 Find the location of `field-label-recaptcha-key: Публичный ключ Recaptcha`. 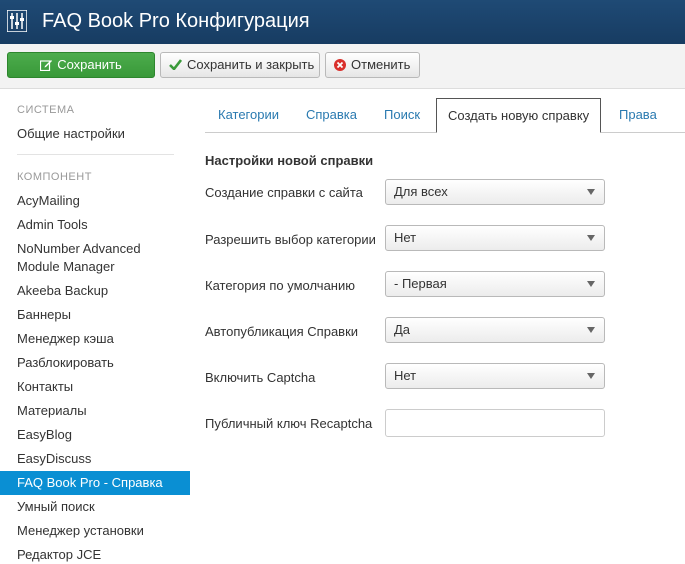

field-label-recaptcha-key: Публичный ключ Recaptcha is located at coordinates (289, 423).